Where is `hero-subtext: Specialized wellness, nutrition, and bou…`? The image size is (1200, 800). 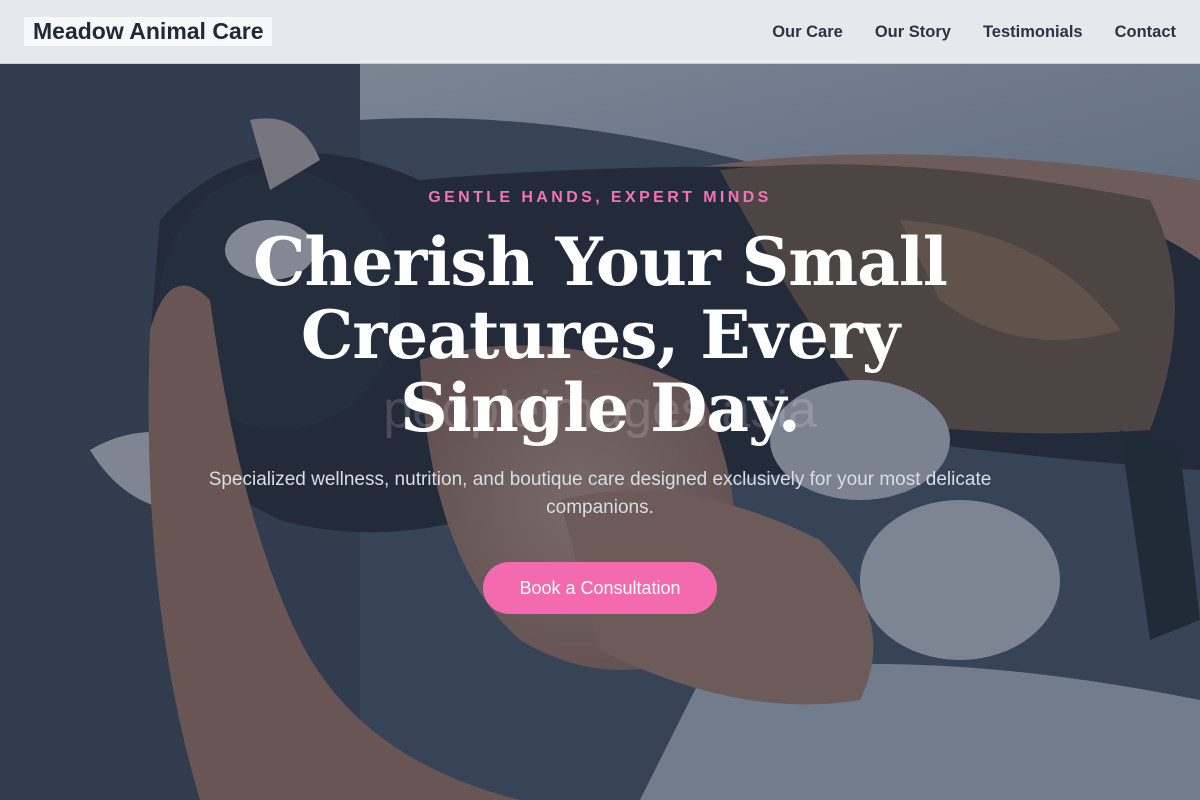
hero-subtext: Specialized wellness, nutrition, and bou… is located at coordinates (600, 493).